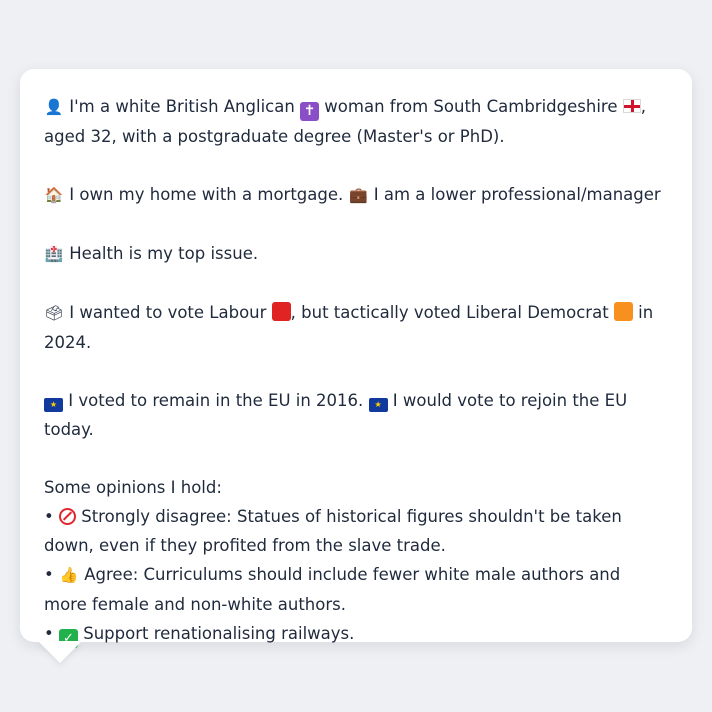  I want to click on referendum-text: I voted to remain in the EU in 2016., so click(216, 400).